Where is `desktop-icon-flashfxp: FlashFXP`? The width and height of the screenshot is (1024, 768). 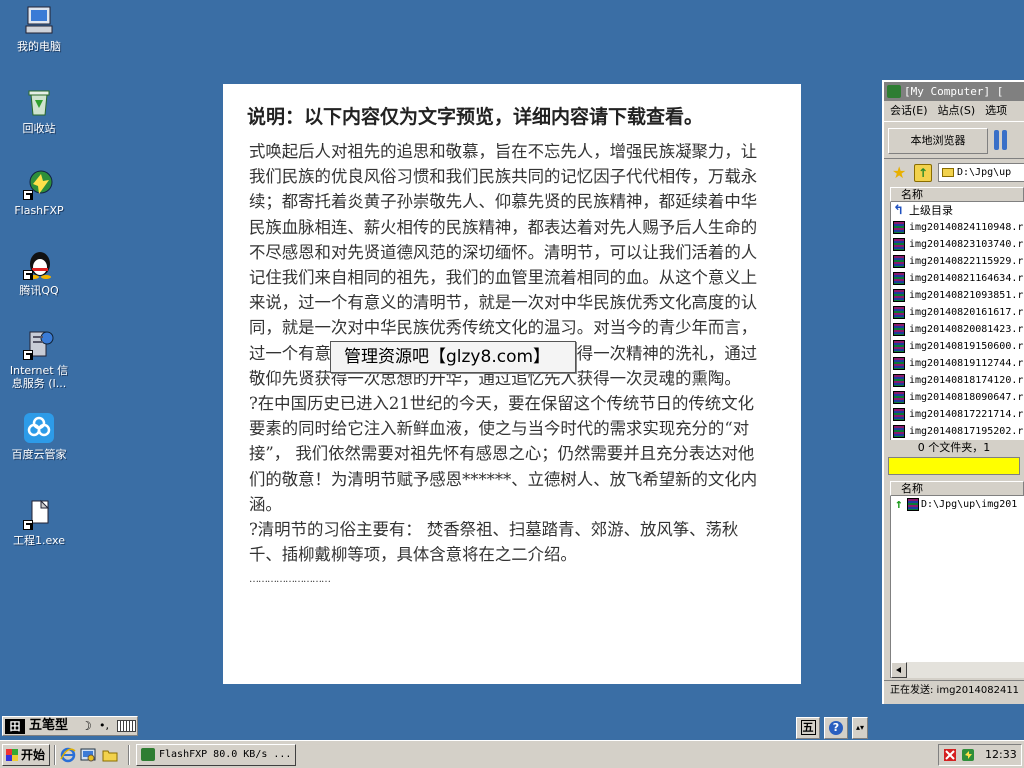 desktop-icon-flashfxp: FlashFXP is located at coordinates (39, 192).